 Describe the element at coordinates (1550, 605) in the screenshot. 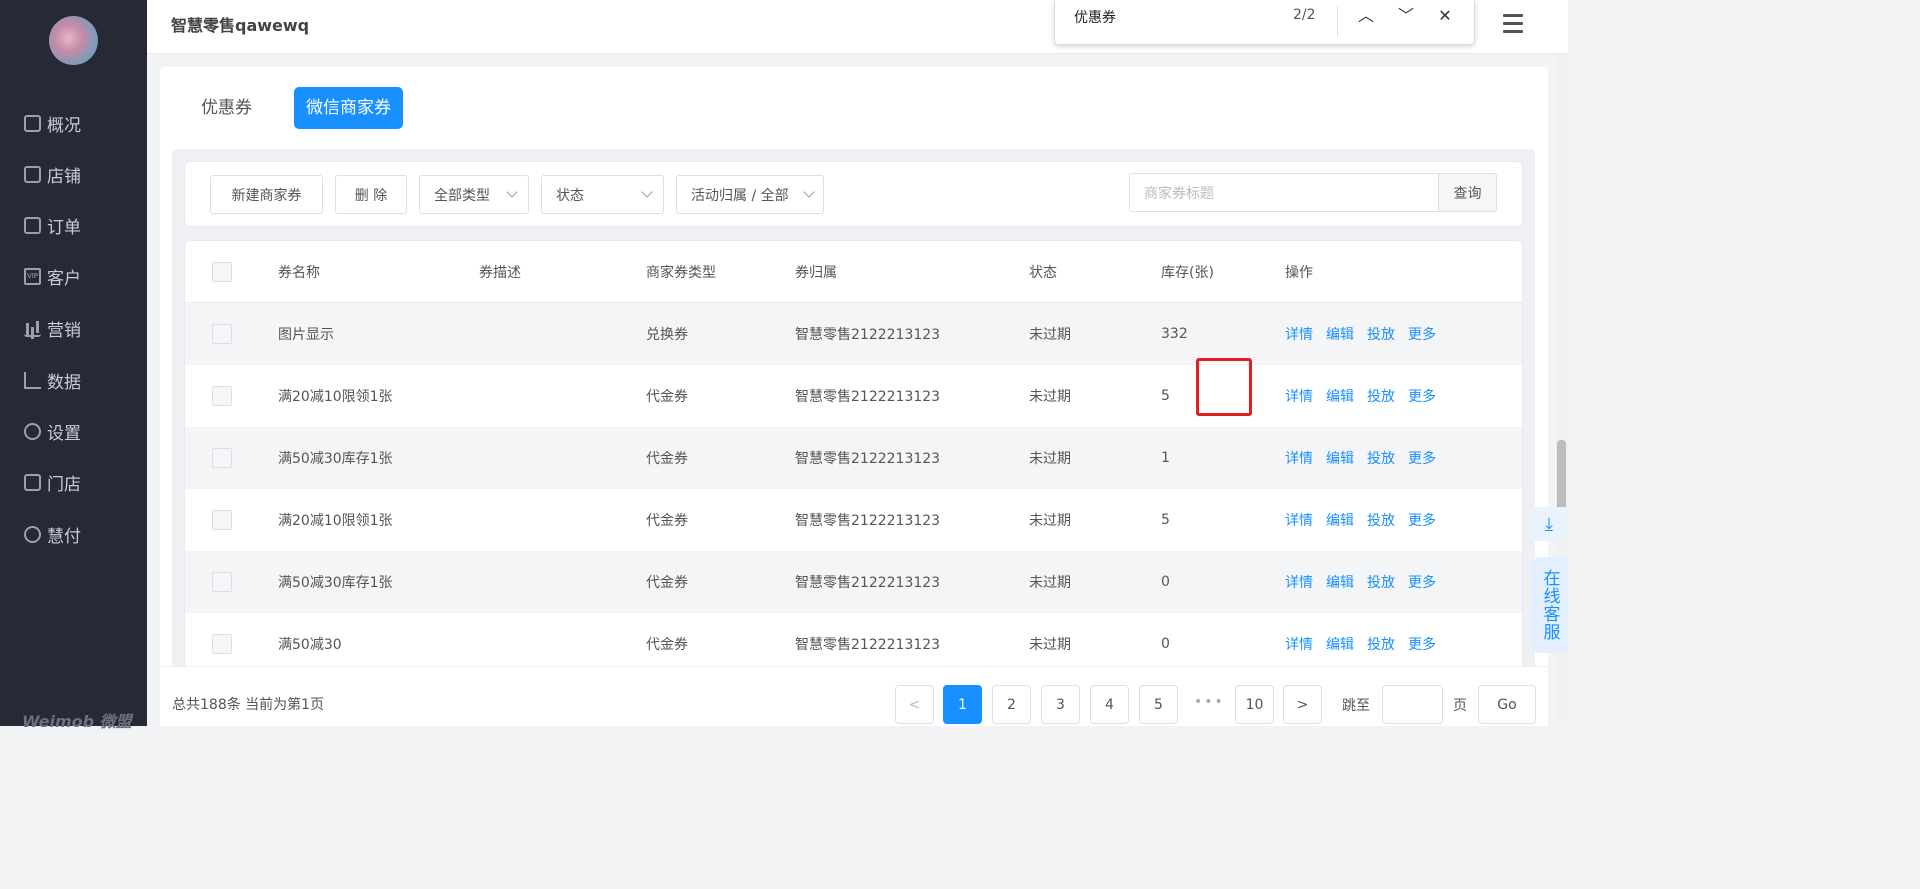

I see `online-customer-service-button: 在线客服` at that location.